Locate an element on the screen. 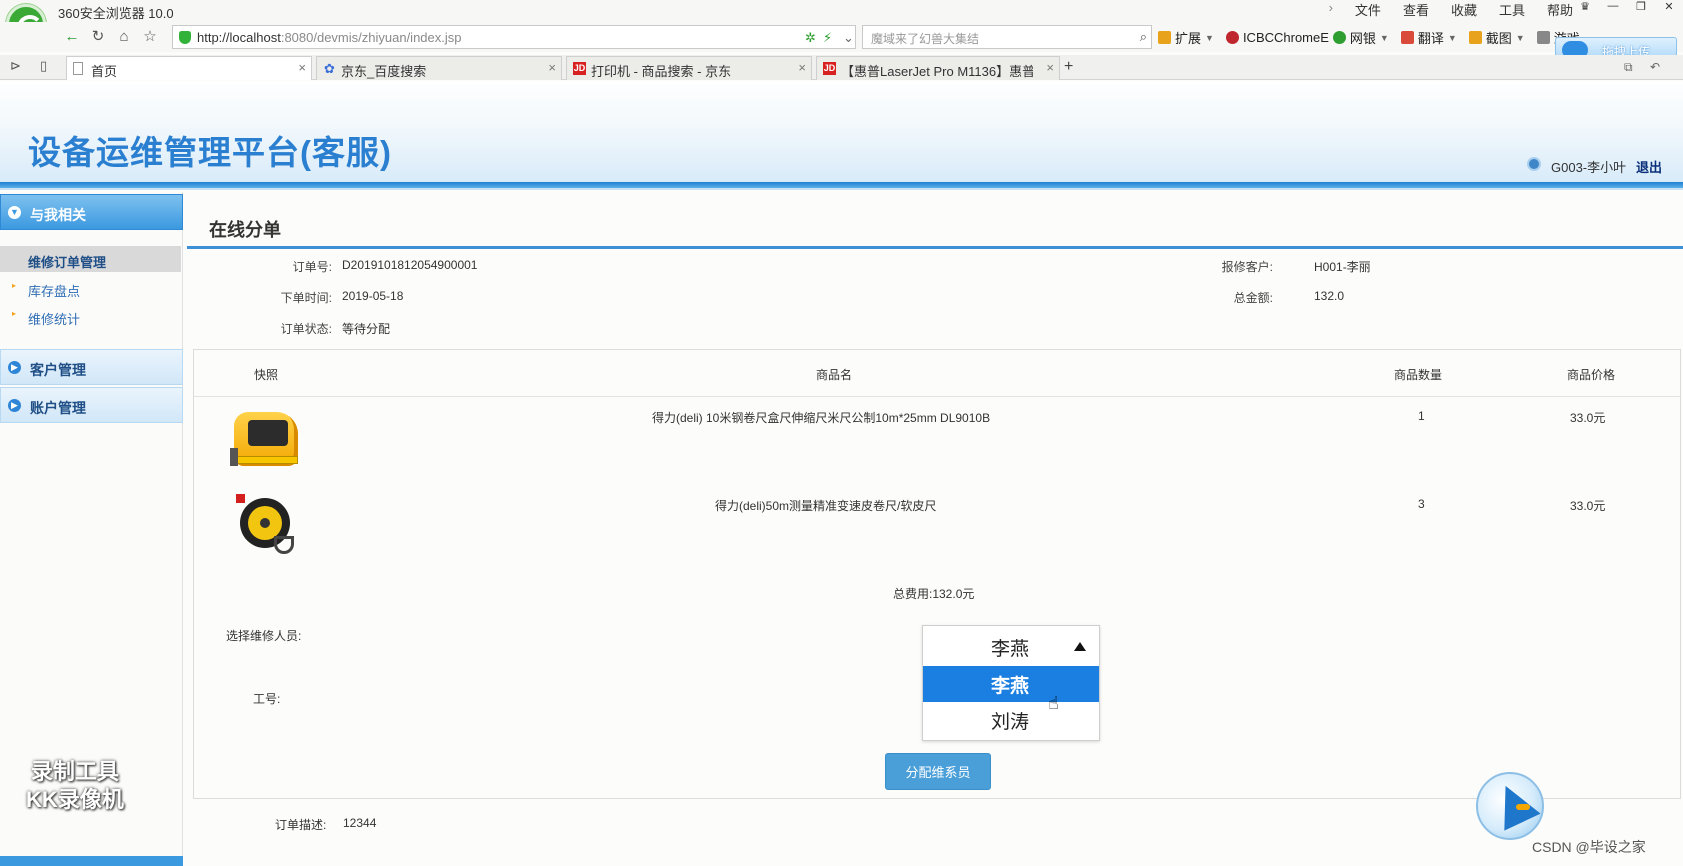 The height and width of the screenshot is (866, 1683). column-header-product-name: 商品名 is located at coordinates (834, 375).